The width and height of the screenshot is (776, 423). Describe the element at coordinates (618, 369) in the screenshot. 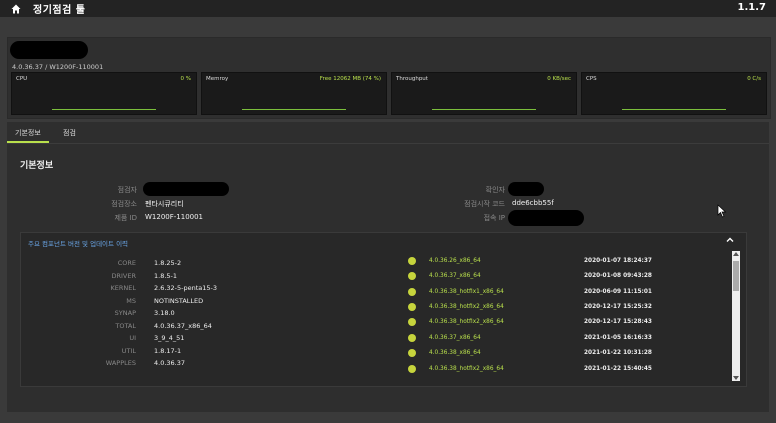

I see `history-date: 2021-01-22 15:40:45` at that location.